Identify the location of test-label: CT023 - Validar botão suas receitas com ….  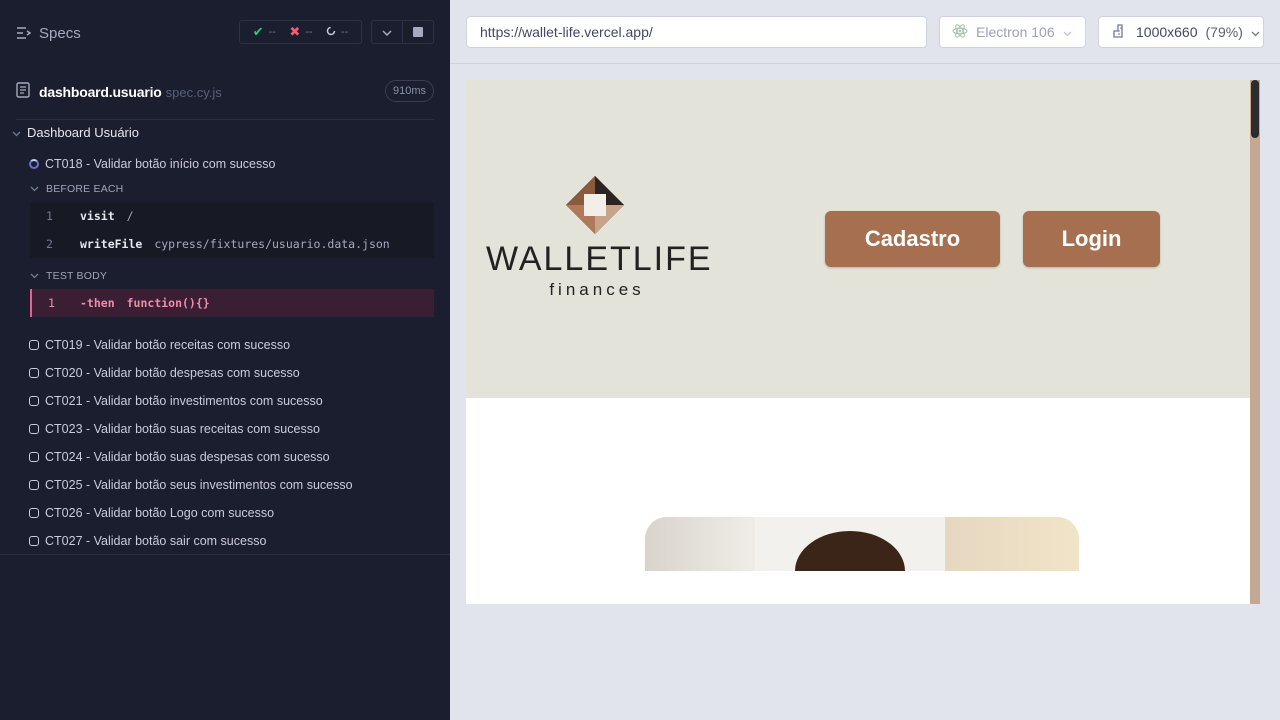
(182, 429).